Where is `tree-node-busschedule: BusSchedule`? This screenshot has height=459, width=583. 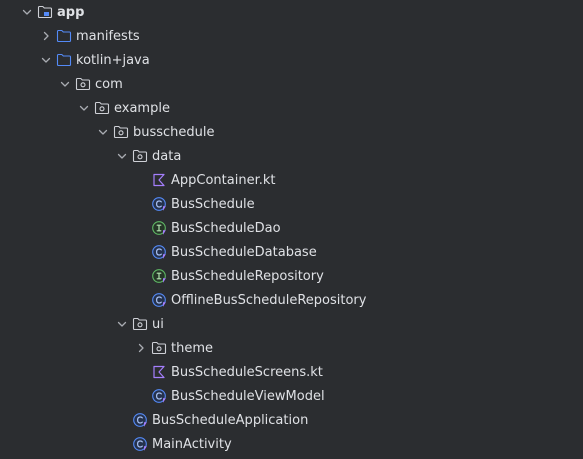
tree-node-busschedule: BusSchedule is located at coordinates (291, 204).